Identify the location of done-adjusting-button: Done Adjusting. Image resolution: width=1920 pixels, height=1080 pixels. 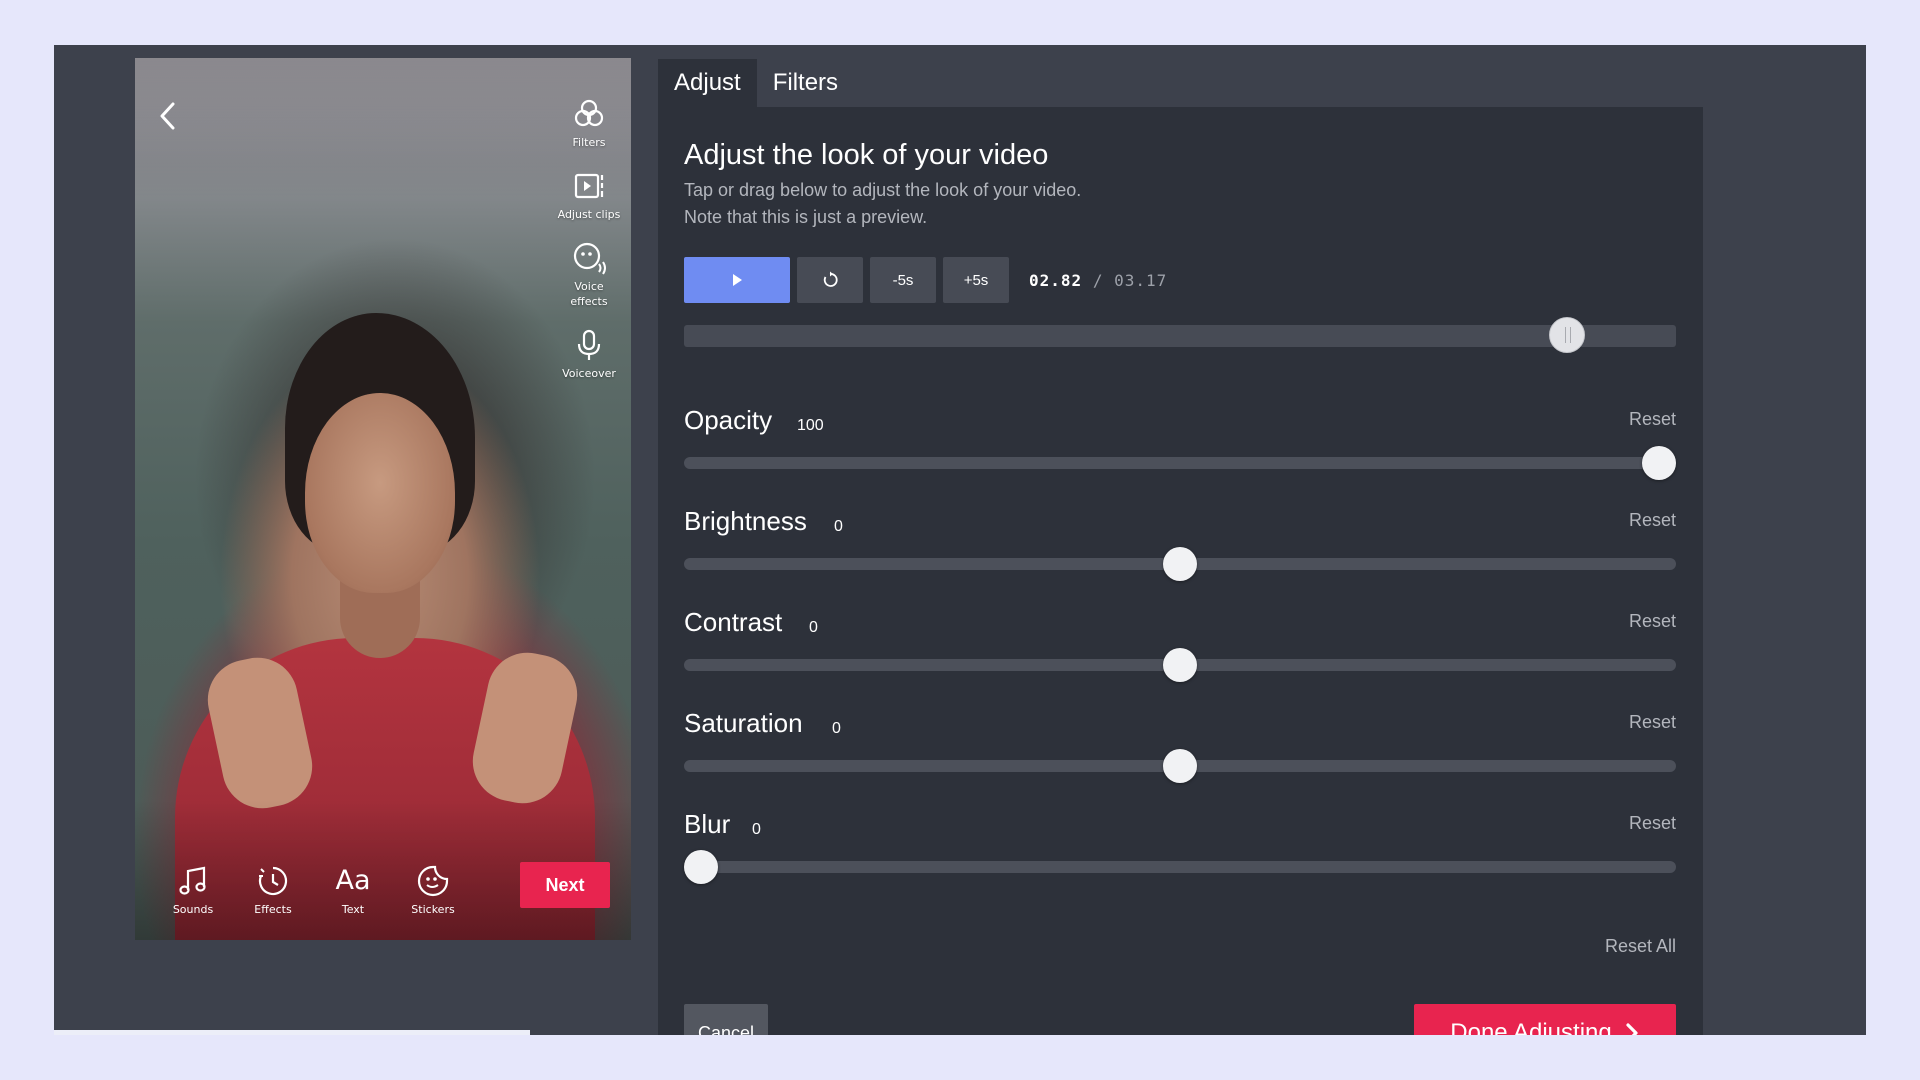
(1545, 1019).